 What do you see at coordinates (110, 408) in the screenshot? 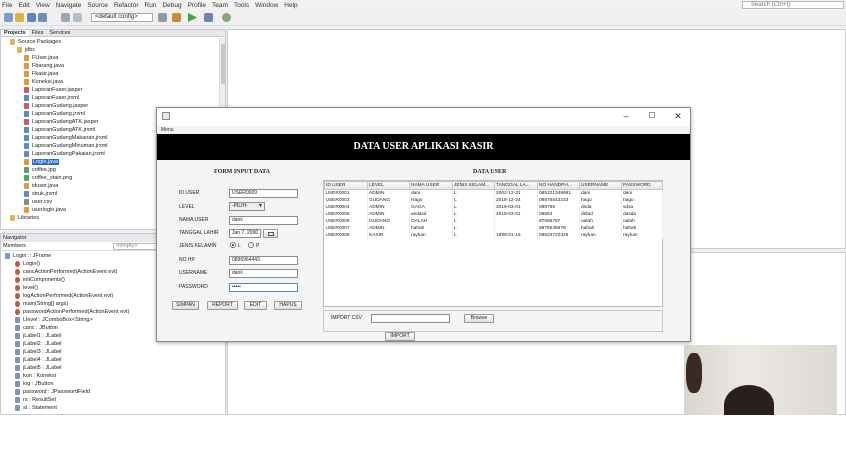
I see `member-item: st : Statement` at bounding box center [110, 408].